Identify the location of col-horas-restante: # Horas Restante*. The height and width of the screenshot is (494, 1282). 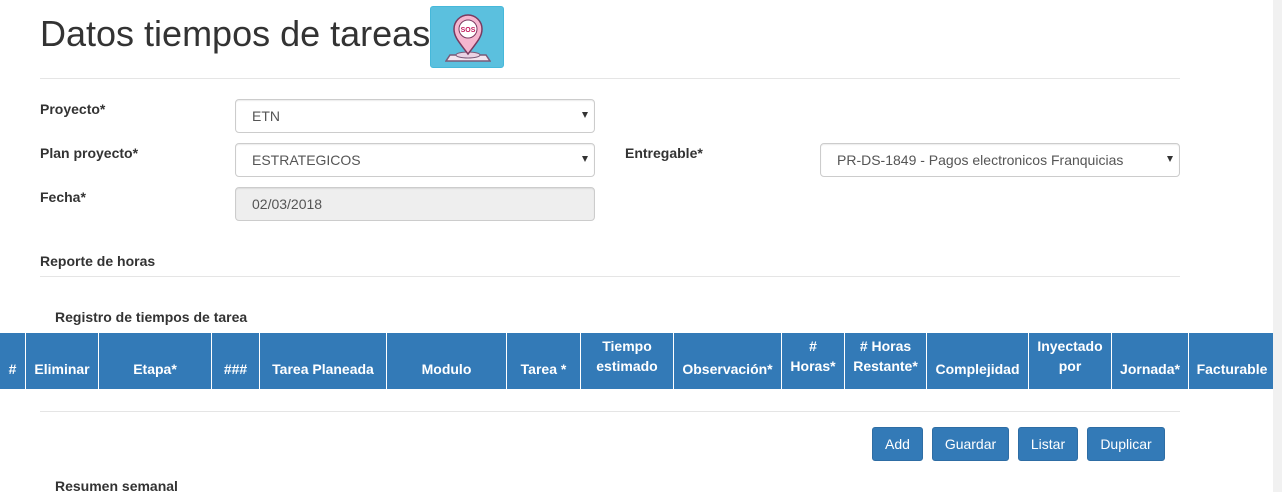
(886, 361).